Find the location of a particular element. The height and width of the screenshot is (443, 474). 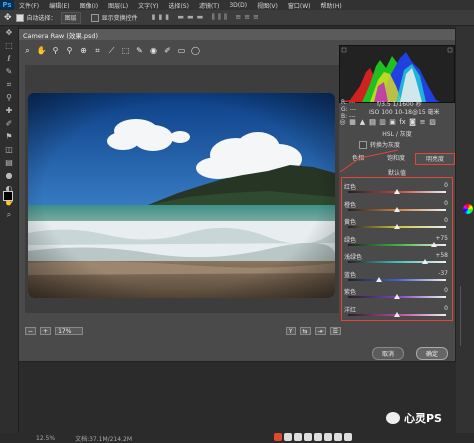

group-select: 图层 is located at coordinates (70, 17).